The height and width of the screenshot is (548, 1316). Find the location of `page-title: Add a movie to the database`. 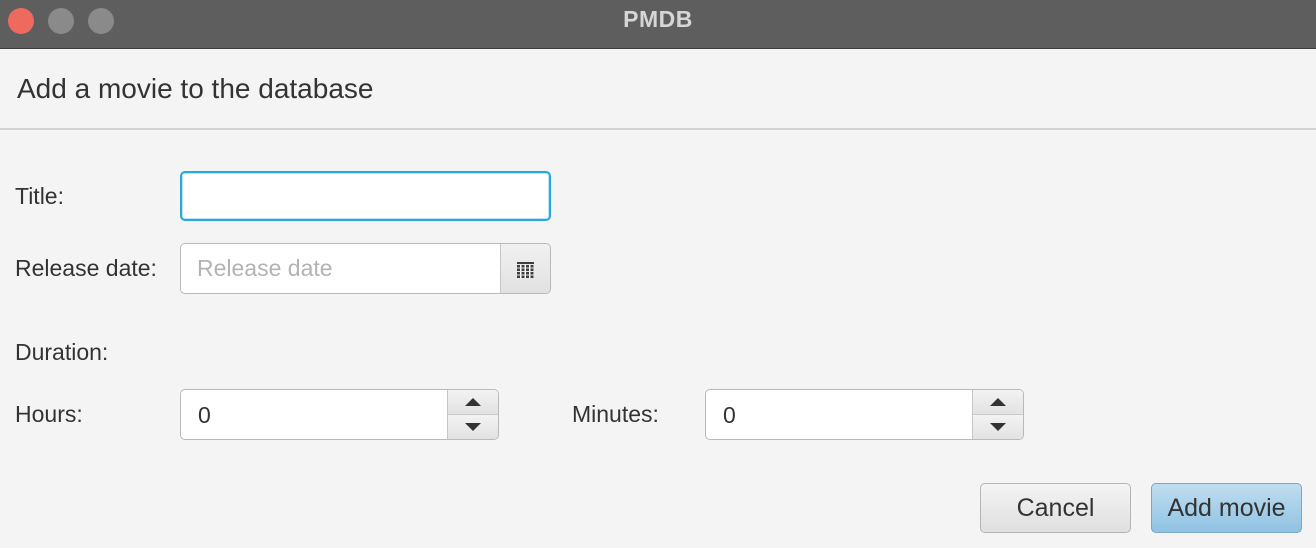

page-title: Add a movie to the database is located at coordinates (195, 88).